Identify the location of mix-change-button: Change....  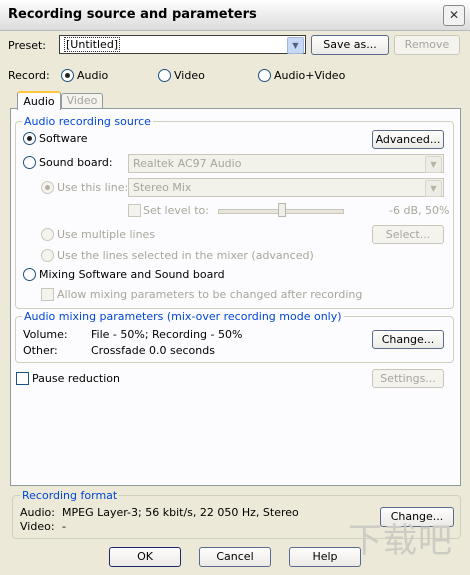
(408, 339).